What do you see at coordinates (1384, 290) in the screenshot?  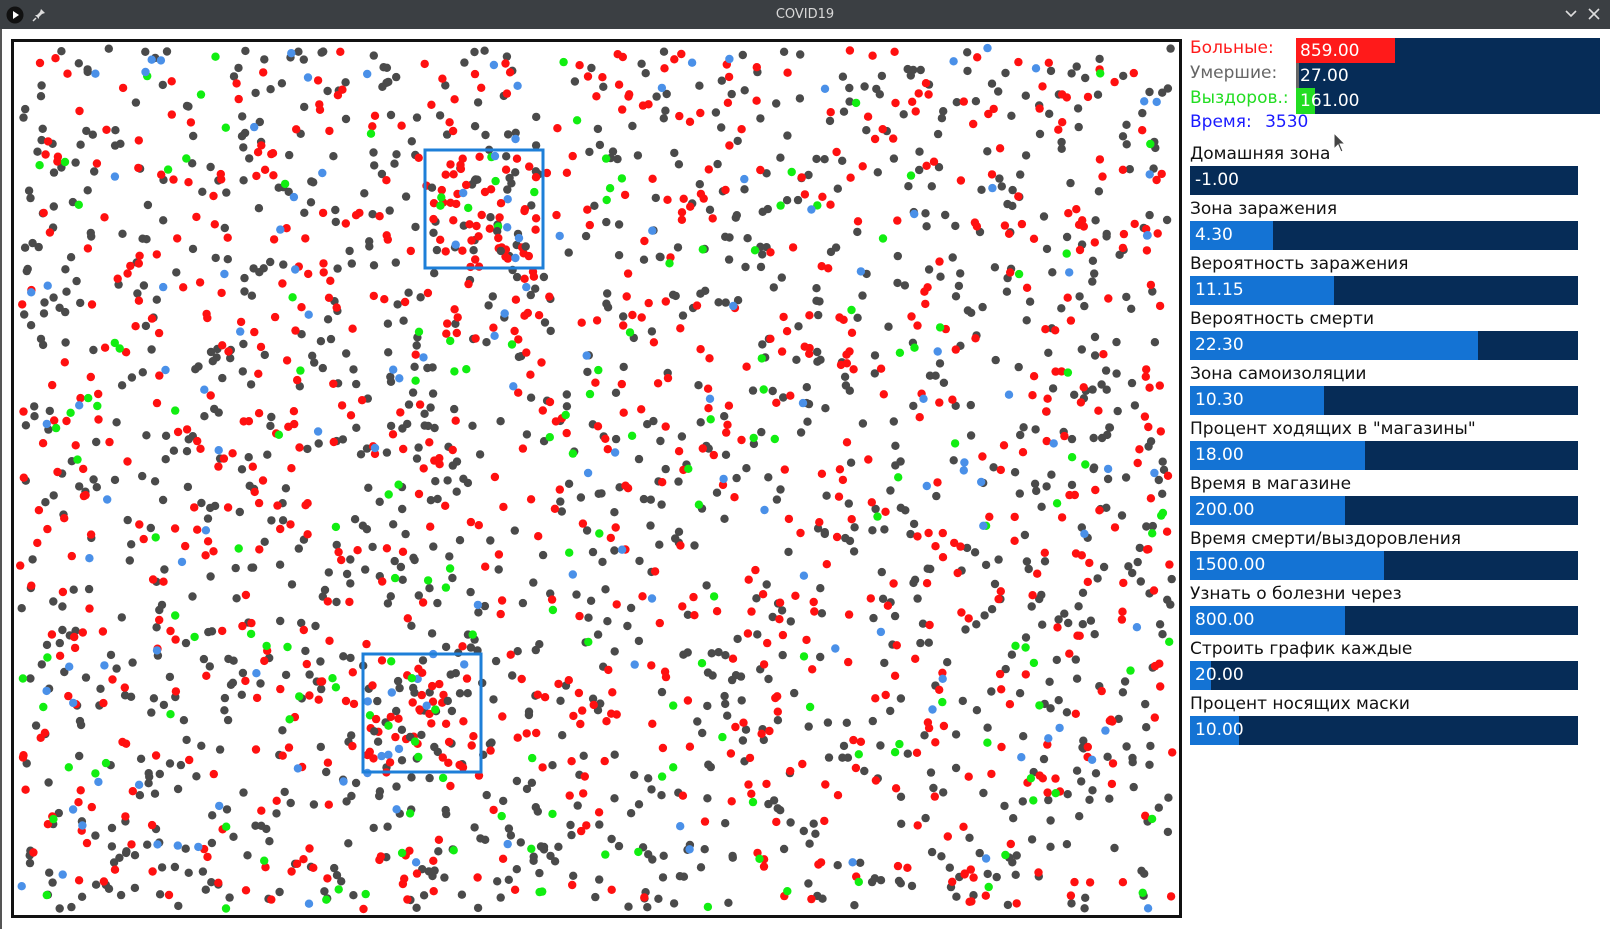 I see `param-bar: 11.15` at bounding box center [1384, 290].